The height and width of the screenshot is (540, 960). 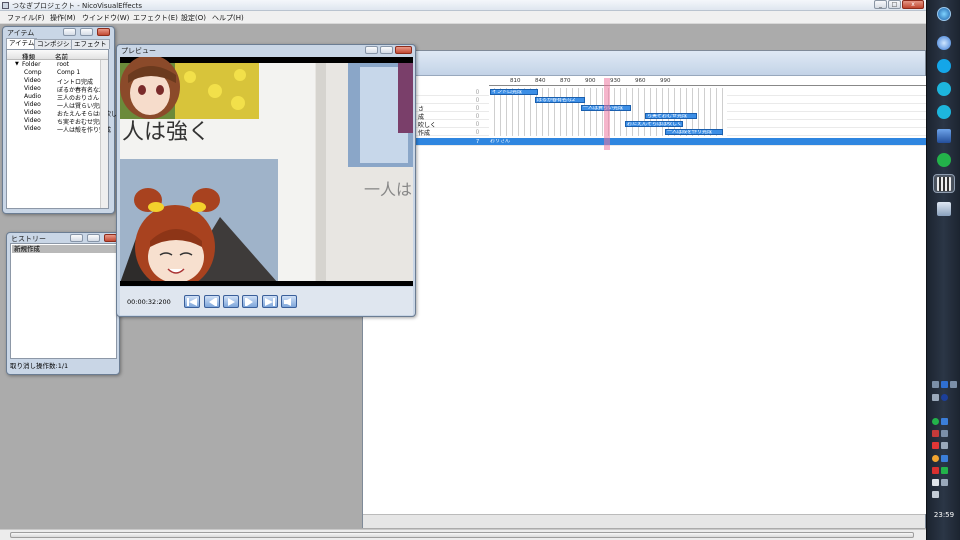 What do you see at coordinates (894, 4) in the screenshot?
I see `maximize-button: □` at bounding box center [894, 4].